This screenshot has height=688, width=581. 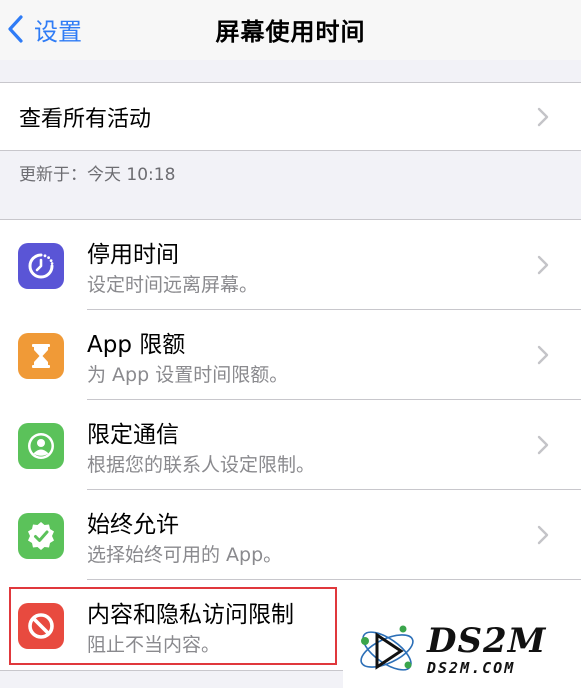 I want to click on prohibited-icon, so click(x=41, y=626).